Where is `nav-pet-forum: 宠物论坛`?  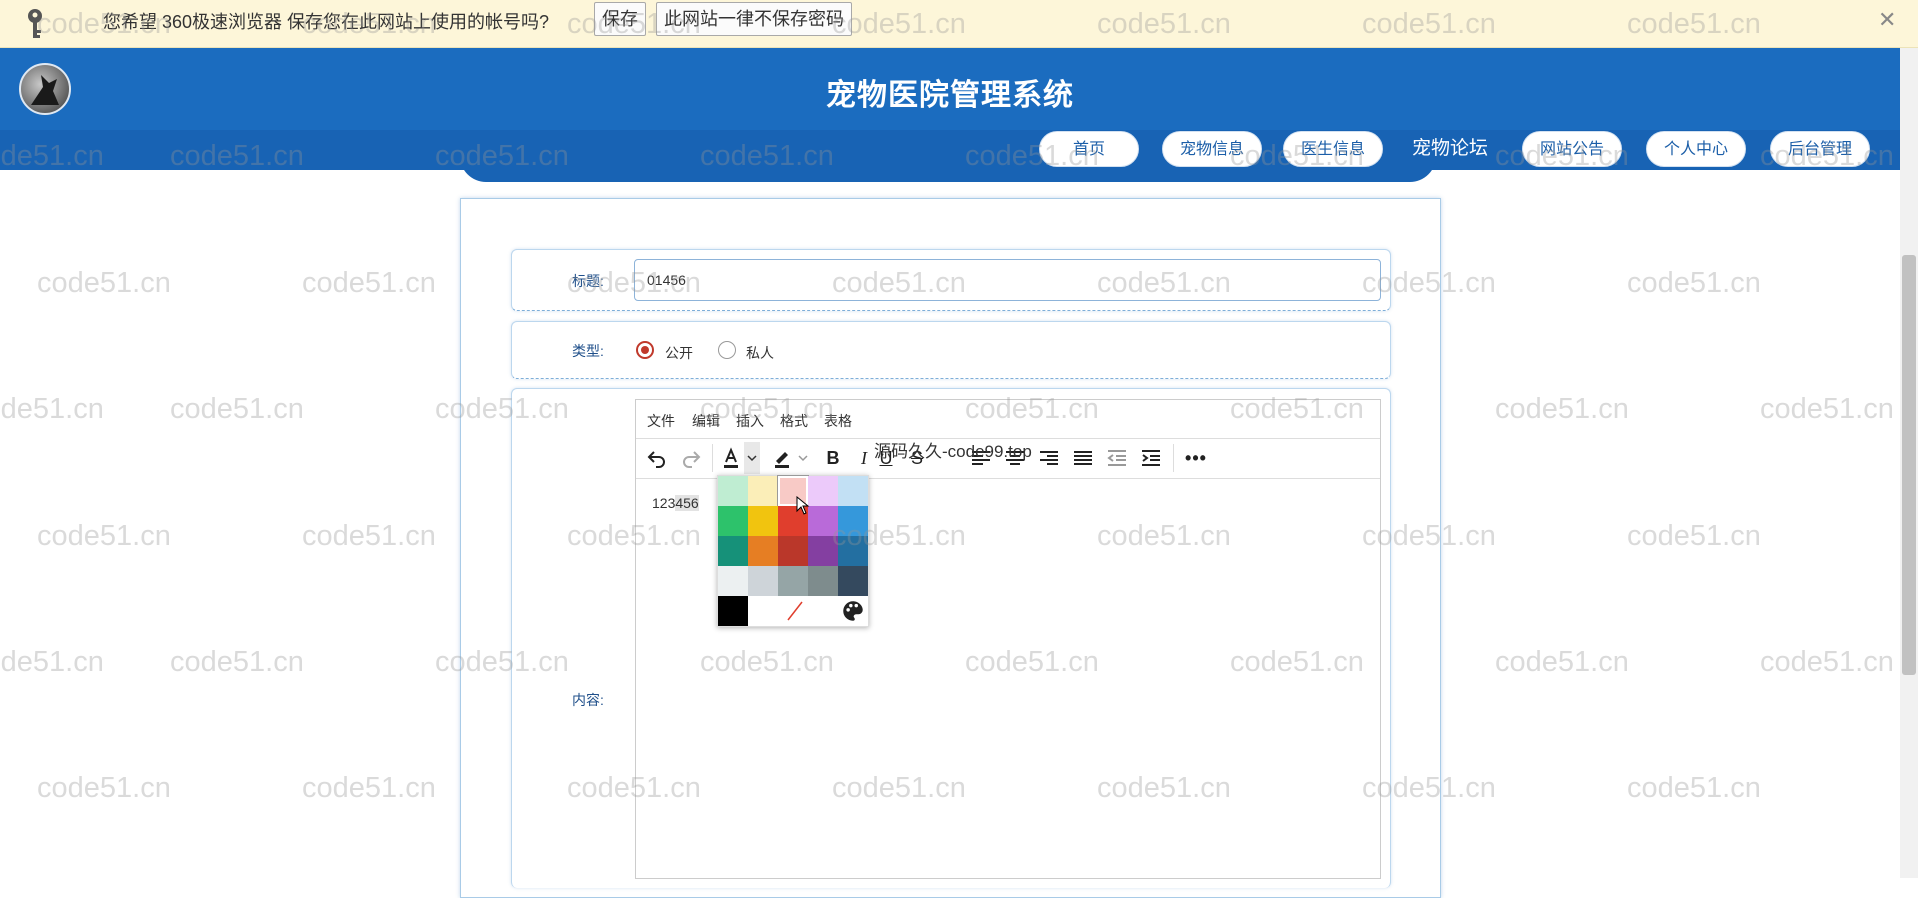
nav-pet-forum: 宠物论坛 is located at coordinates (1450, 149).